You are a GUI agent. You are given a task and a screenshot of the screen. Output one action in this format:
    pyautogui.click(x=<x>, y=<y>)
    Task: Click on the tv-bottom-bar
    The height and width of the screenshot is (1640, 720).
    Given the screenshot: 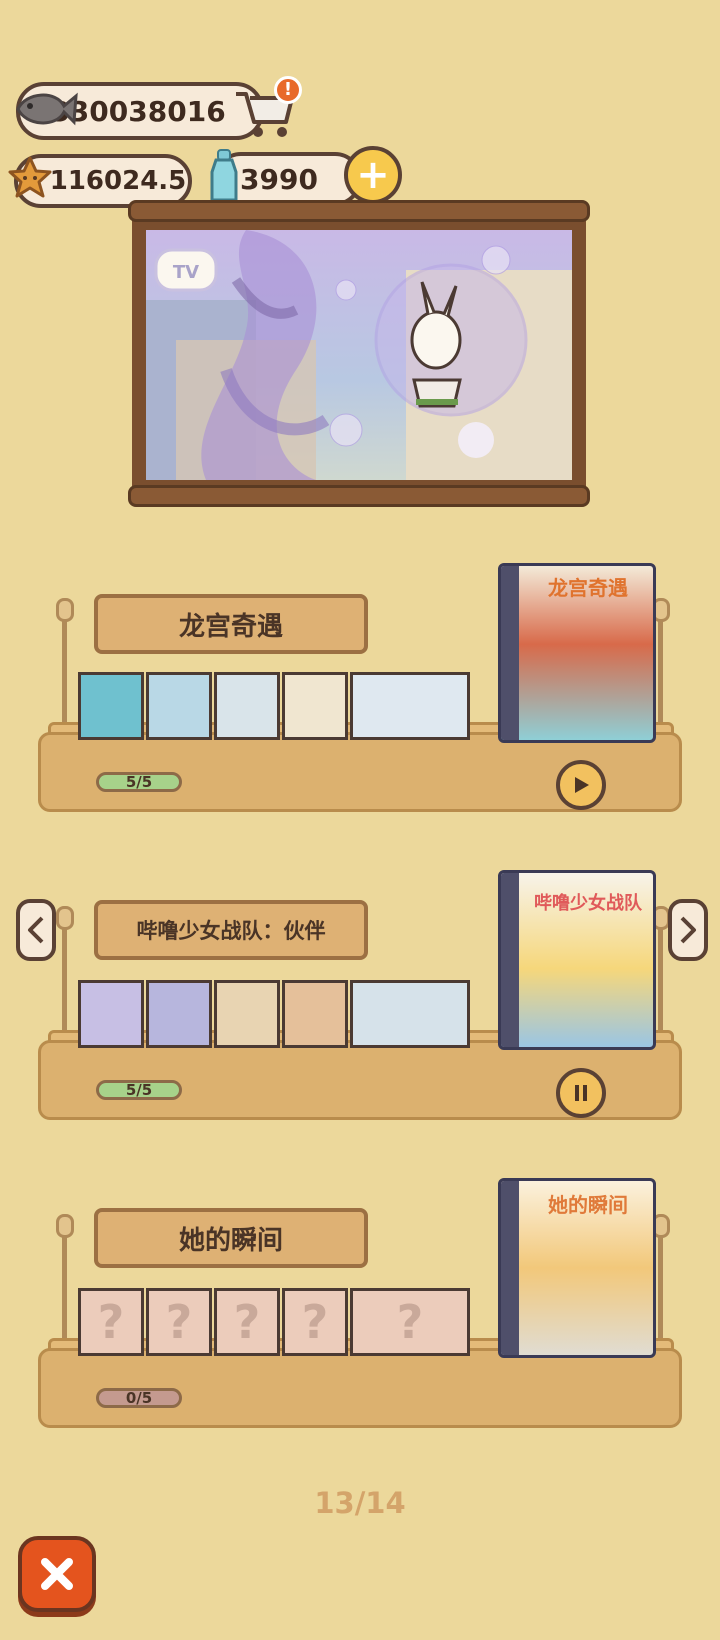 What is the action you would take?
    pyautogui.click(x=359, y=496)
    